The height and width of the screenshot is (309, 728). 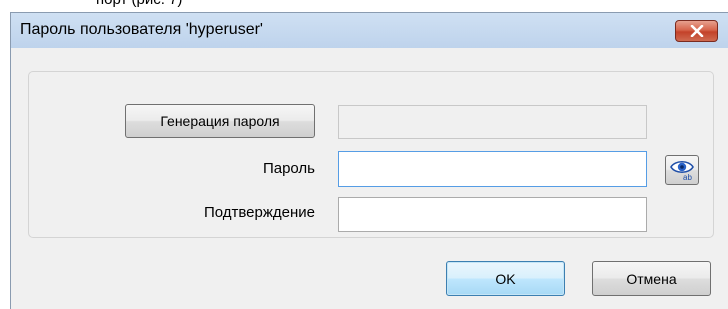 I want to click on password-label: Пароль, so click(x=288, y=168).